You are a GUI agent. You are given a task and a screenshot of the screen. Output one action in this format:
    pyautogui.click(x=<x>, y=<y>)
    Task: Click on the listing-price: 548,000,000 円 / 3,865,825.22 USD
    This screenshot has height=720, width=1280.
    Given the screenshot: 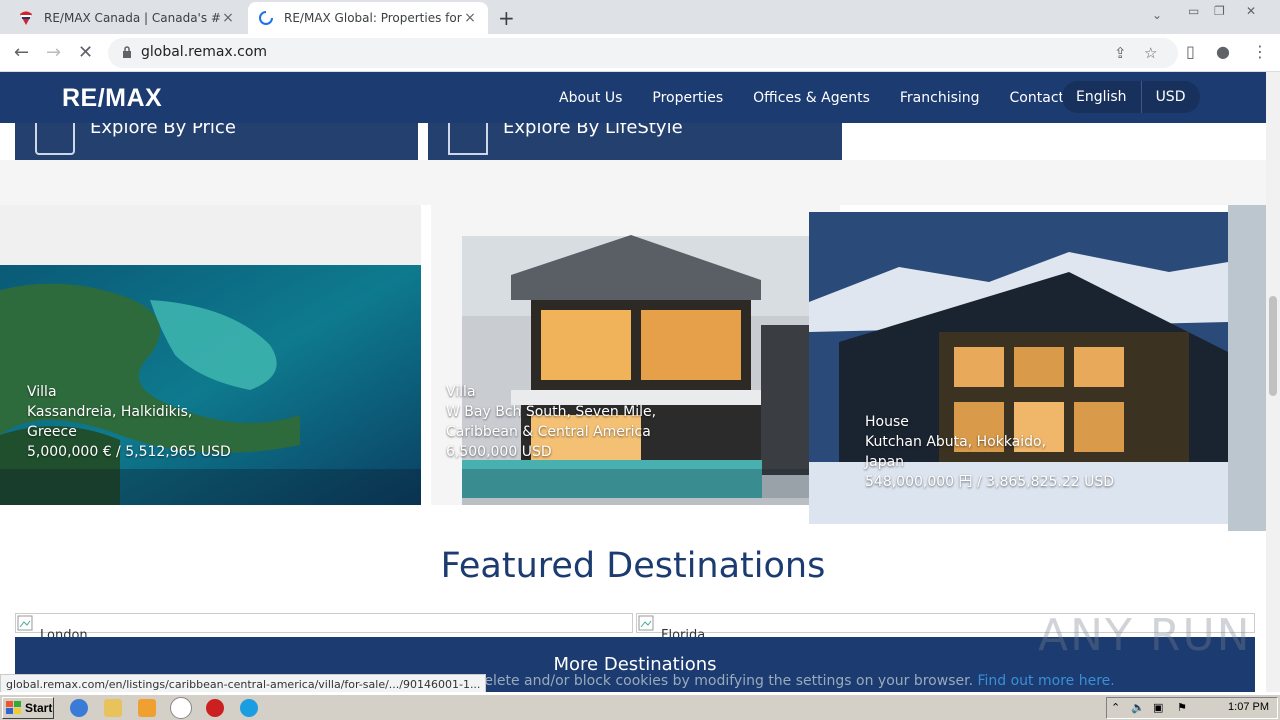 What is the action you would take?
    pyautogui.click(x=990, y=482)
    